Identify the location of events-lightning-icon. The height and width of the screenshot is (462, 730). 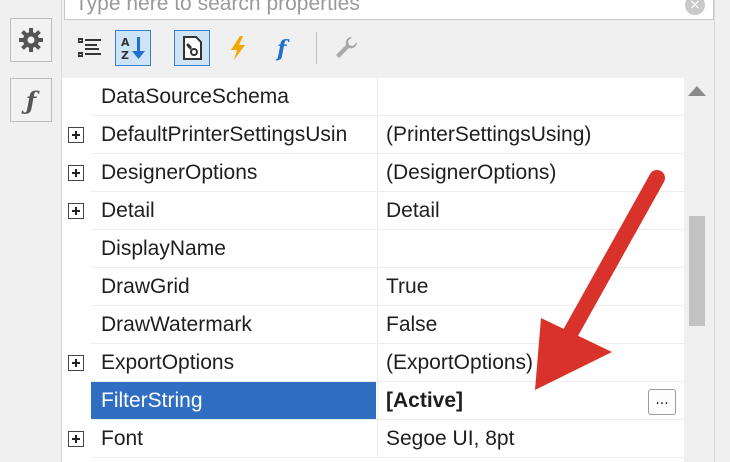
(238, 48).